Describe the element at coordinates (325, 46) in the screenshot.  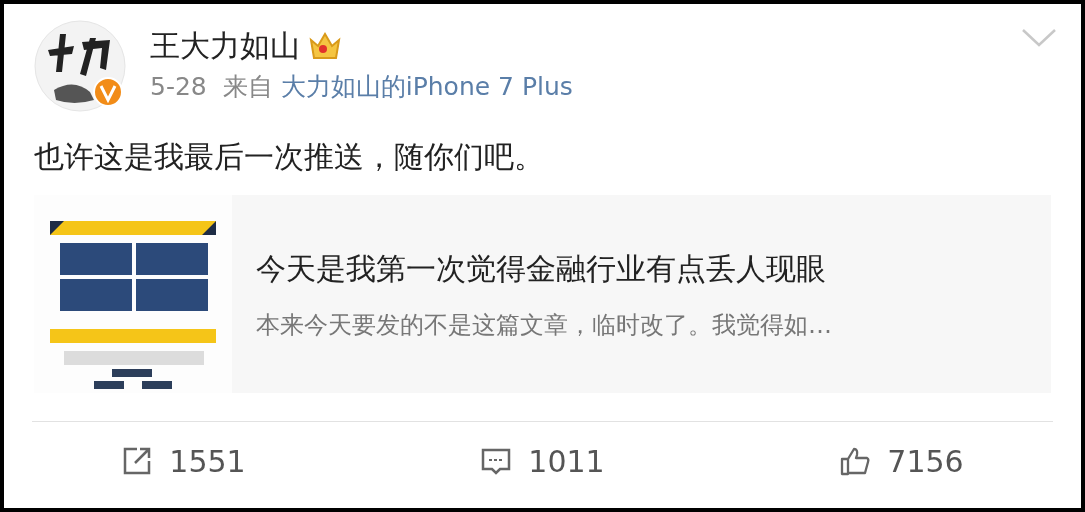
I see `crown-icon` at that location.